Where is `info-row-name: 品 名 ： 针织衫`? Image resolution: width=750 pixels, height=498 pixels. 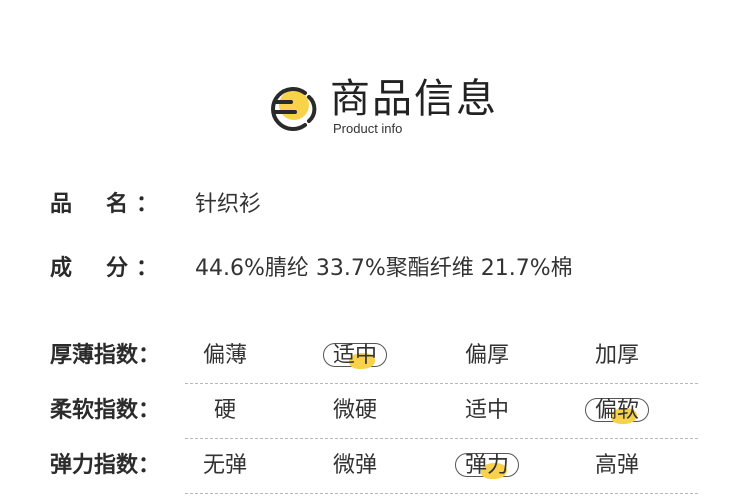 info-row-name: 品 名 ： 针织衫 is located at coordinates (375, 205).